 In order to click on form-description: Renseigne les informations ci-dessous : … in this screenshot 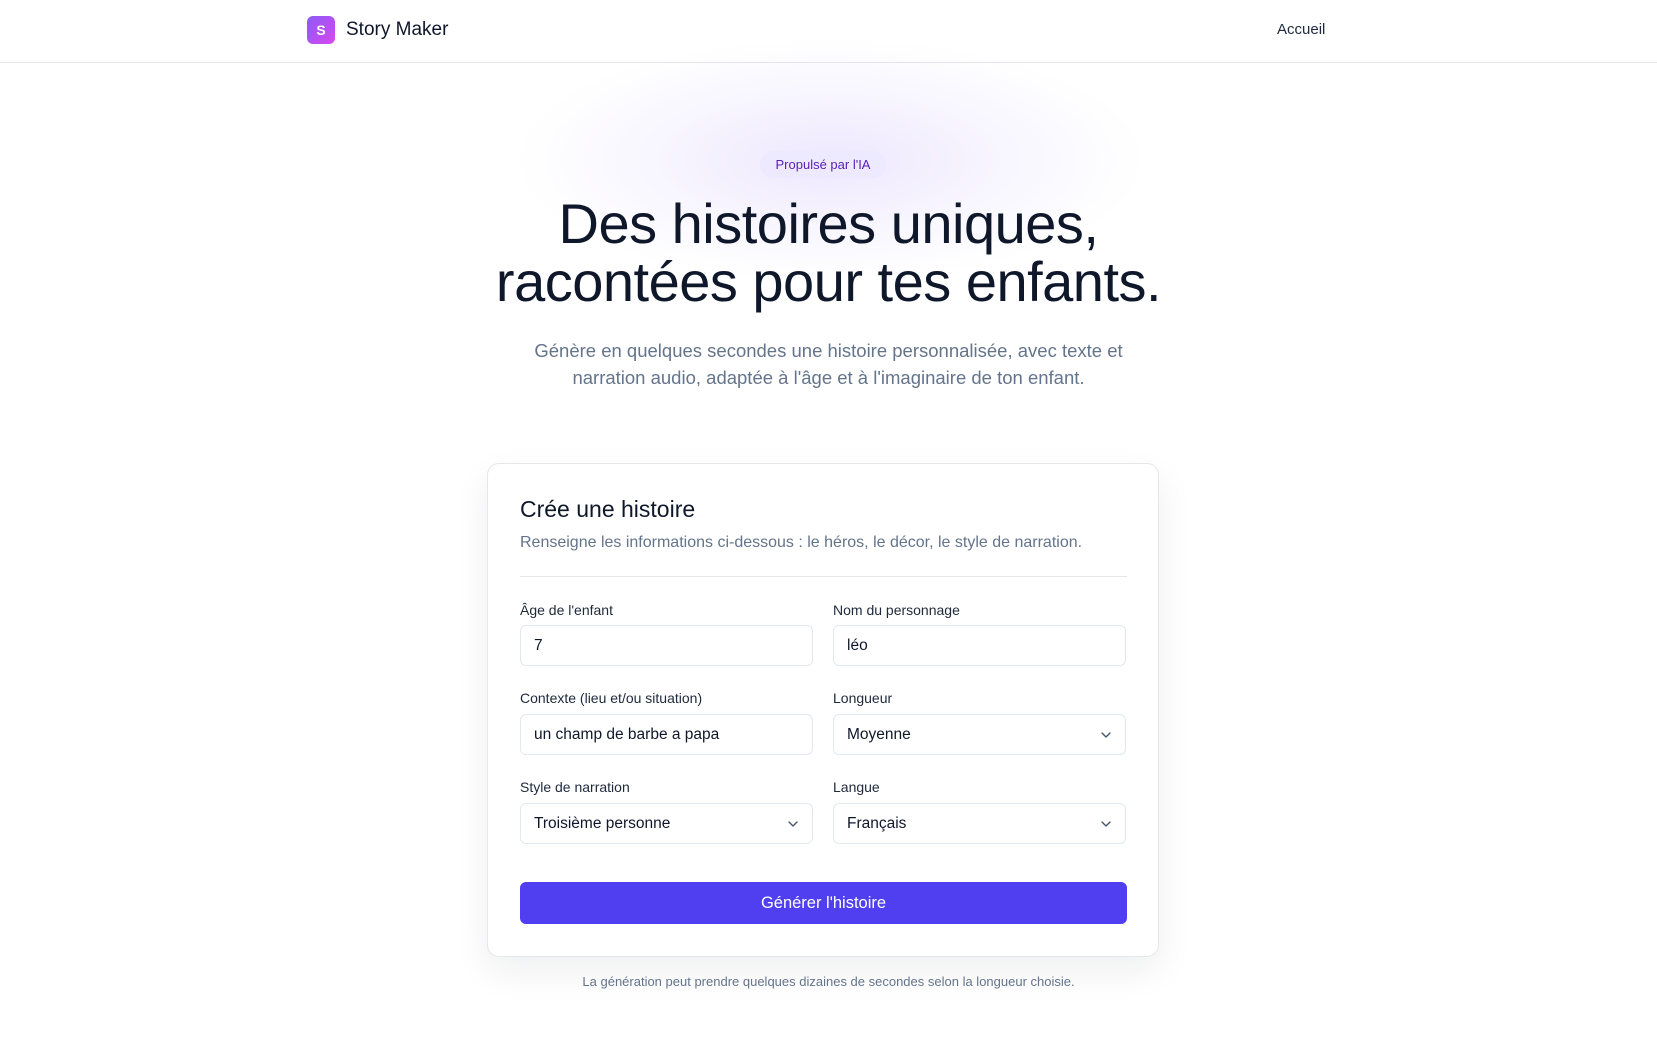, I will do `click(801, 542)`.